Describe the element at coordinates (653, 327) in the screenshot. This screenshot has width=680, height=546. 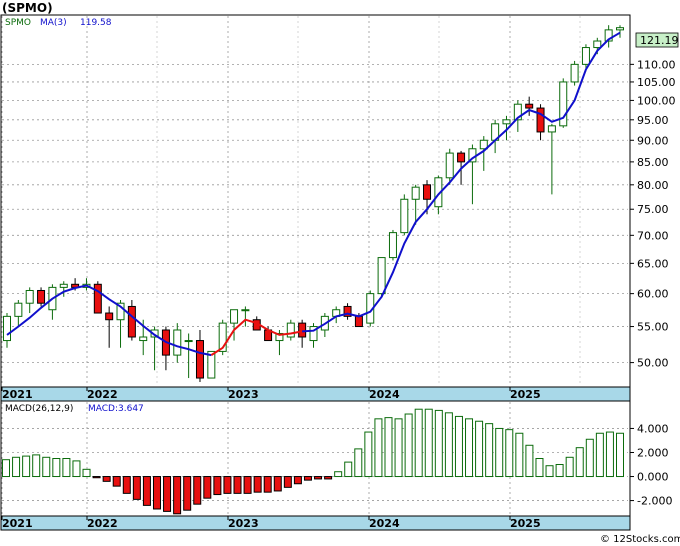
I see `price-ytick-label: 55.00` at that location.